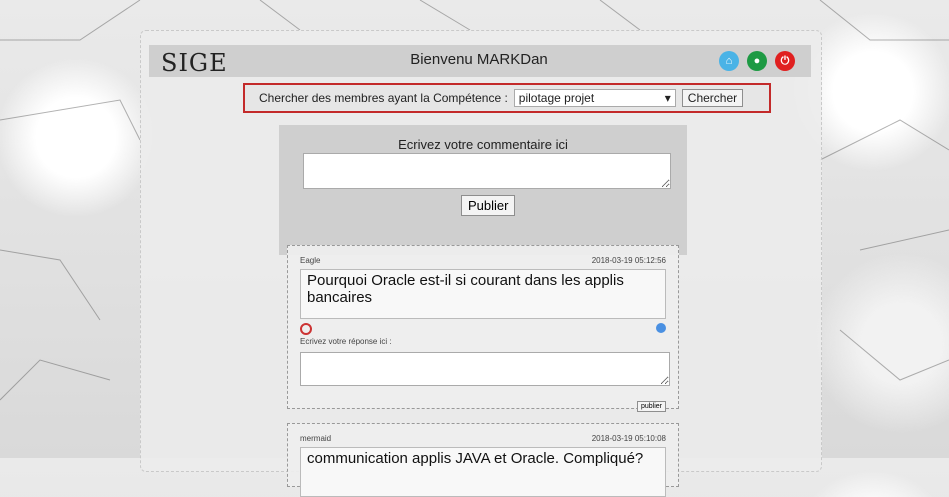  Describe the element at coordinates (306, 329) in the screenshot. I see `heart-icon` at that location.